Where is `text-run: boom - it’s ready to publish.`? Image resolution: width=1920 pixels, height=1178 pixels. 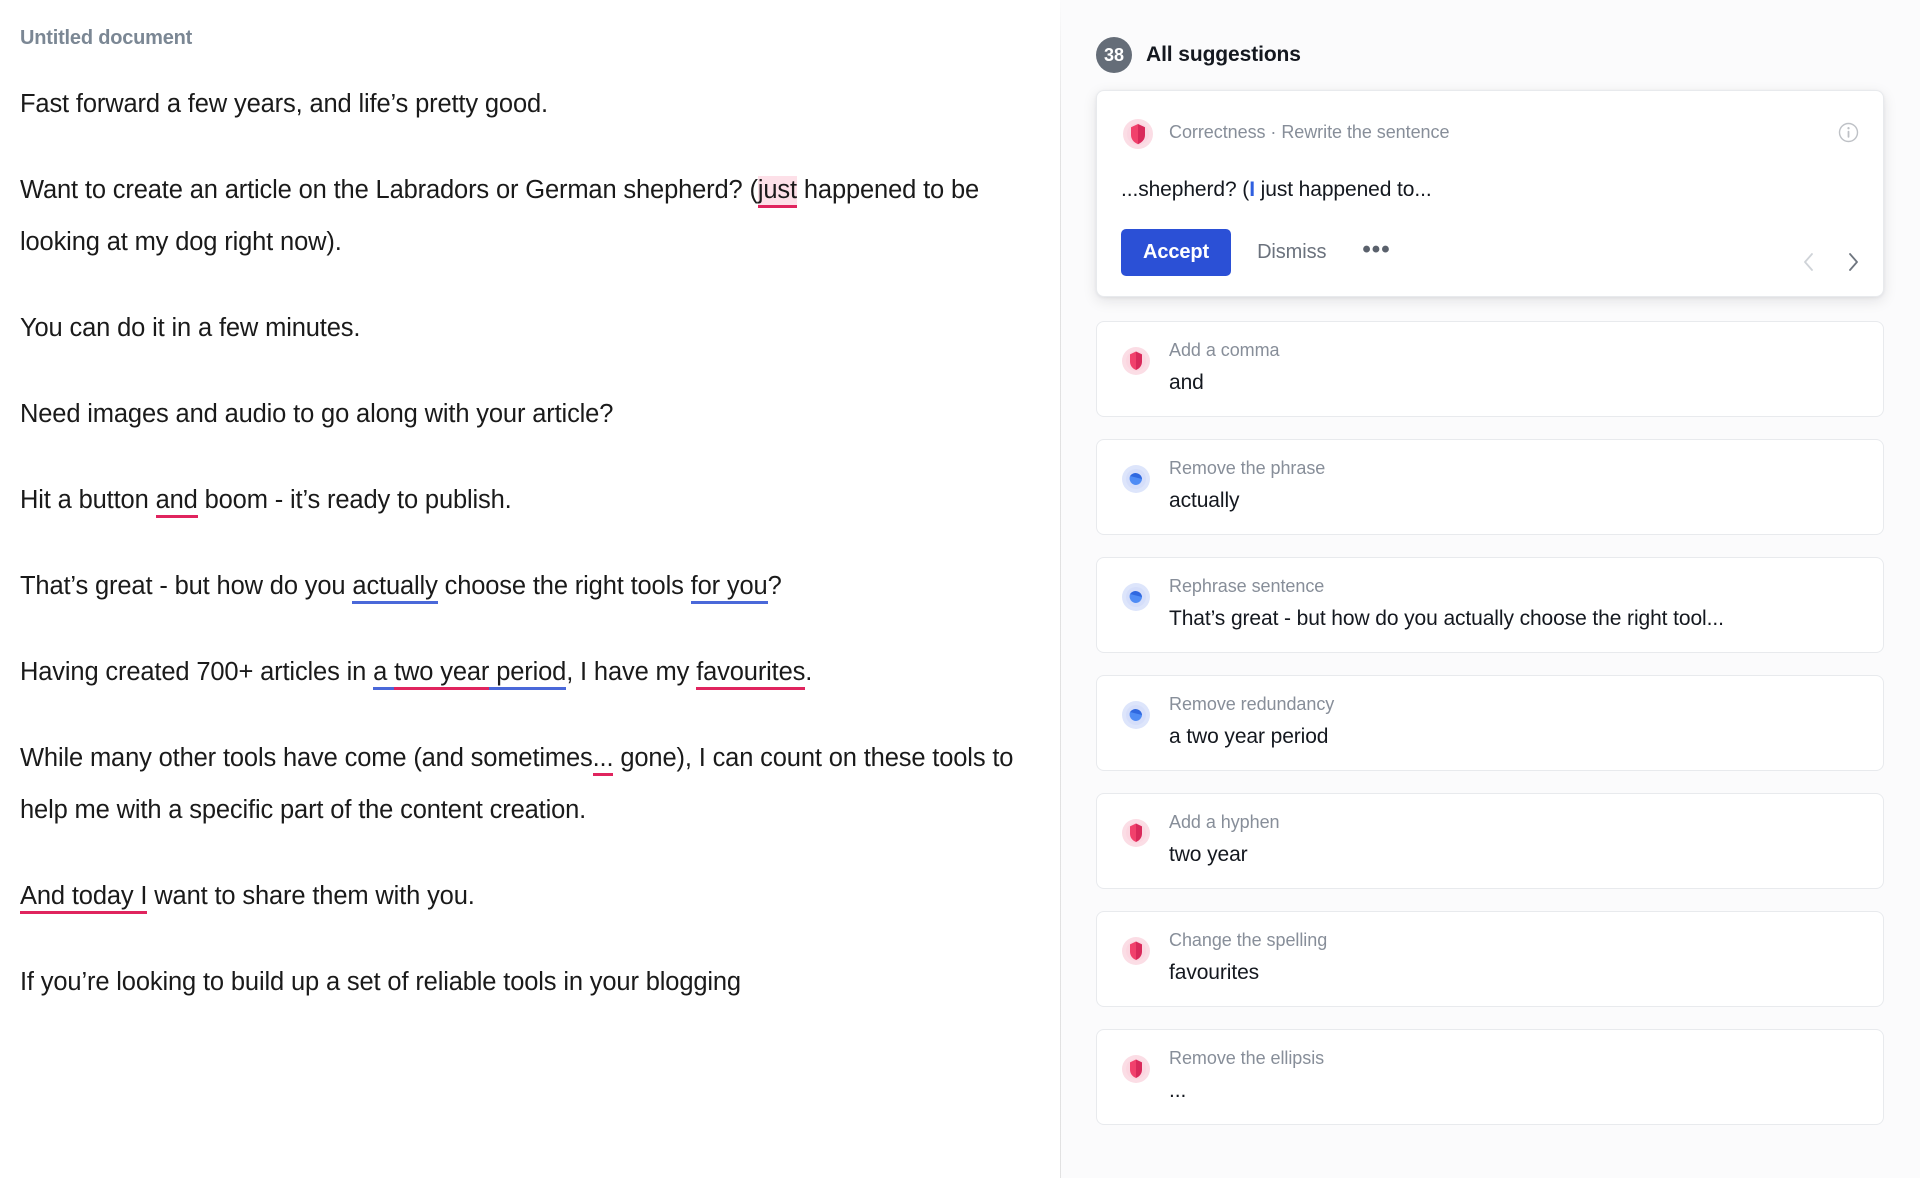 text-run: boom - it’s ready to publish. is located at coordinates (354, 500).